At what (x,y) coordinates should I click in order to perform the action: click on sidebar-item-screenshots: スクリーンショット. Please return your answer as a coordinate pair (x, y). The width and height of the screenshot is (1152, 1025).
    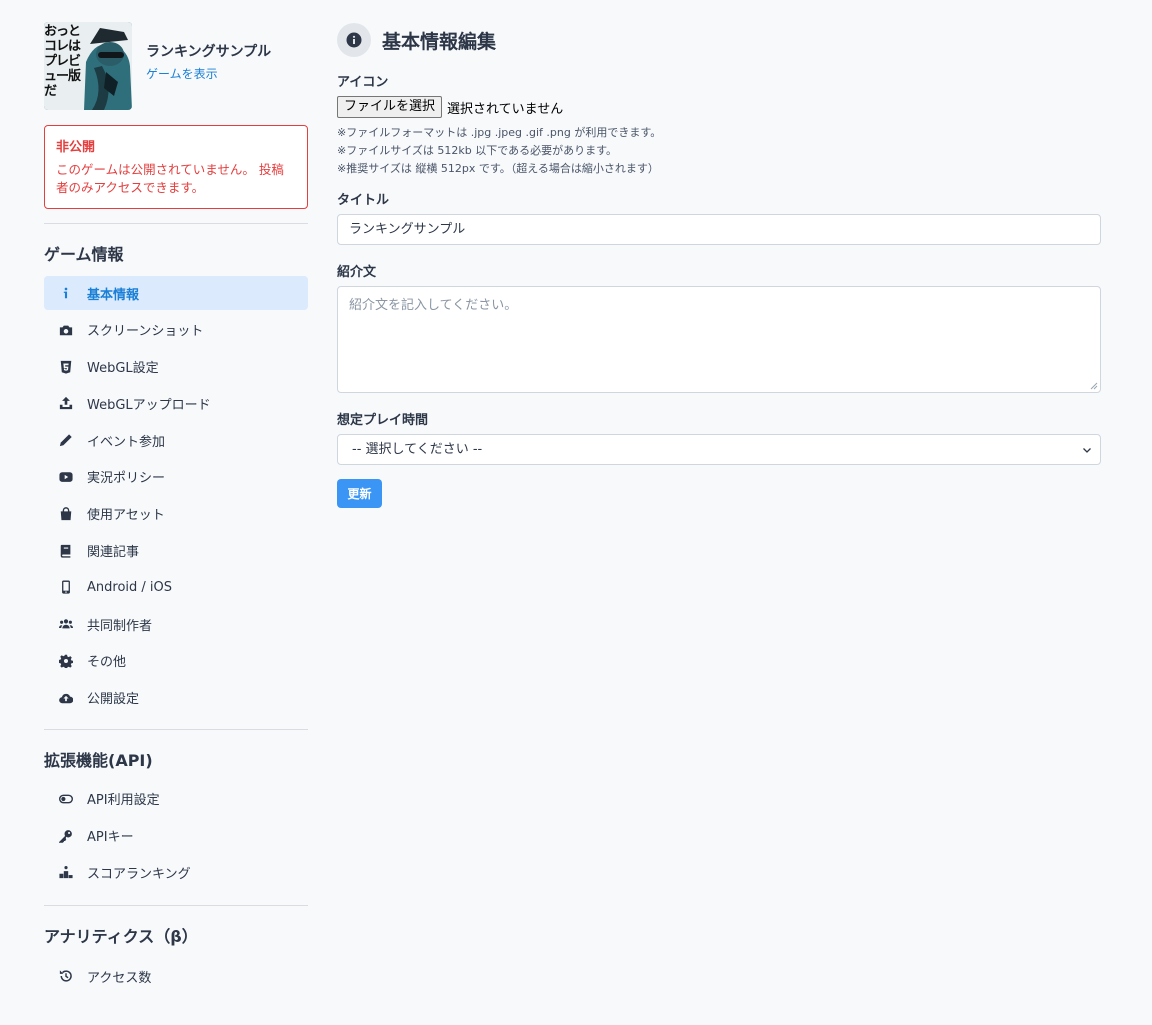
    Looking at the image, I should click on (176, 330).